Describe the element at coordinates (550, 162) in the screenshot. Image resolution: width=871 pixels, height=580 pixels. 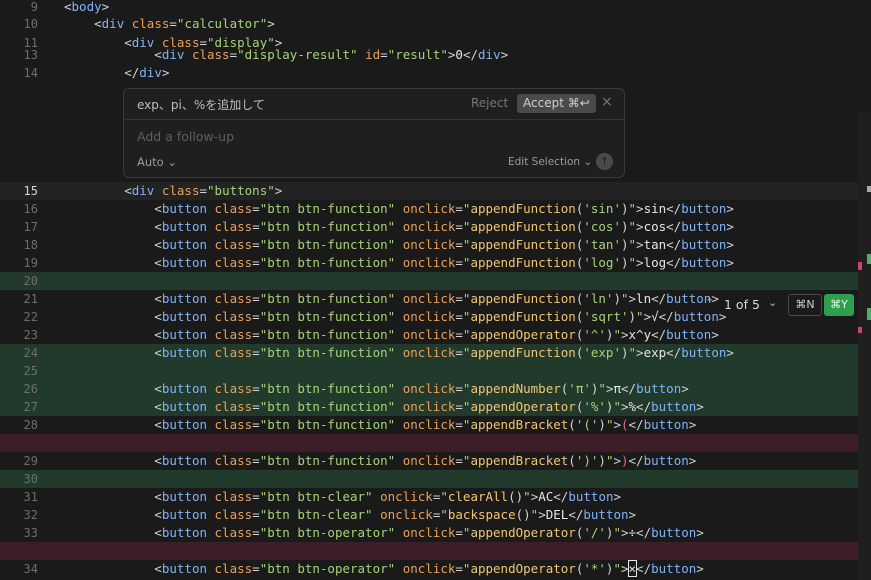
I see `edit-selection-dropdown: Edit Selection ⌄` at that location.